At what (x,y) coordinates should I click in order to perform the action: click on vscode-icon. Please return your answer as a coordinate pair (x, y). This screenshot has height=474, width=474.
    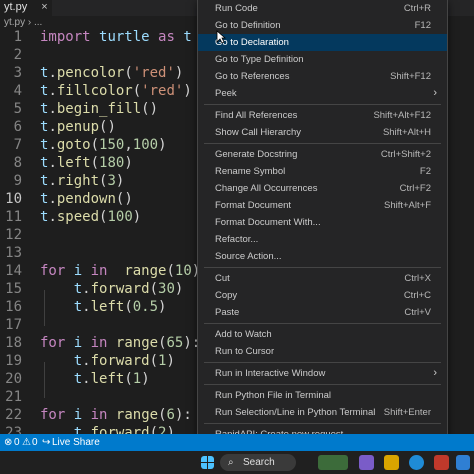
    Looking at the image, I should click on (463, 462).